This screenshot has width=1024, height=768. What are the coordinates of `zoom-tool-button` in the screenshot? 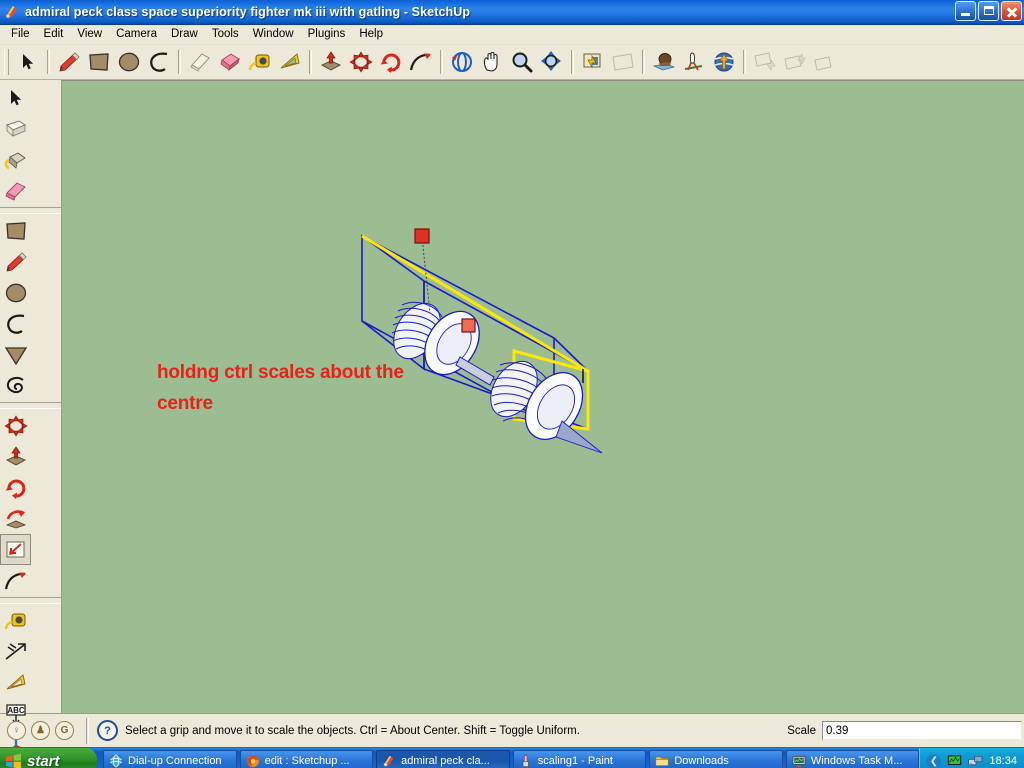 It's located at (522, 62).